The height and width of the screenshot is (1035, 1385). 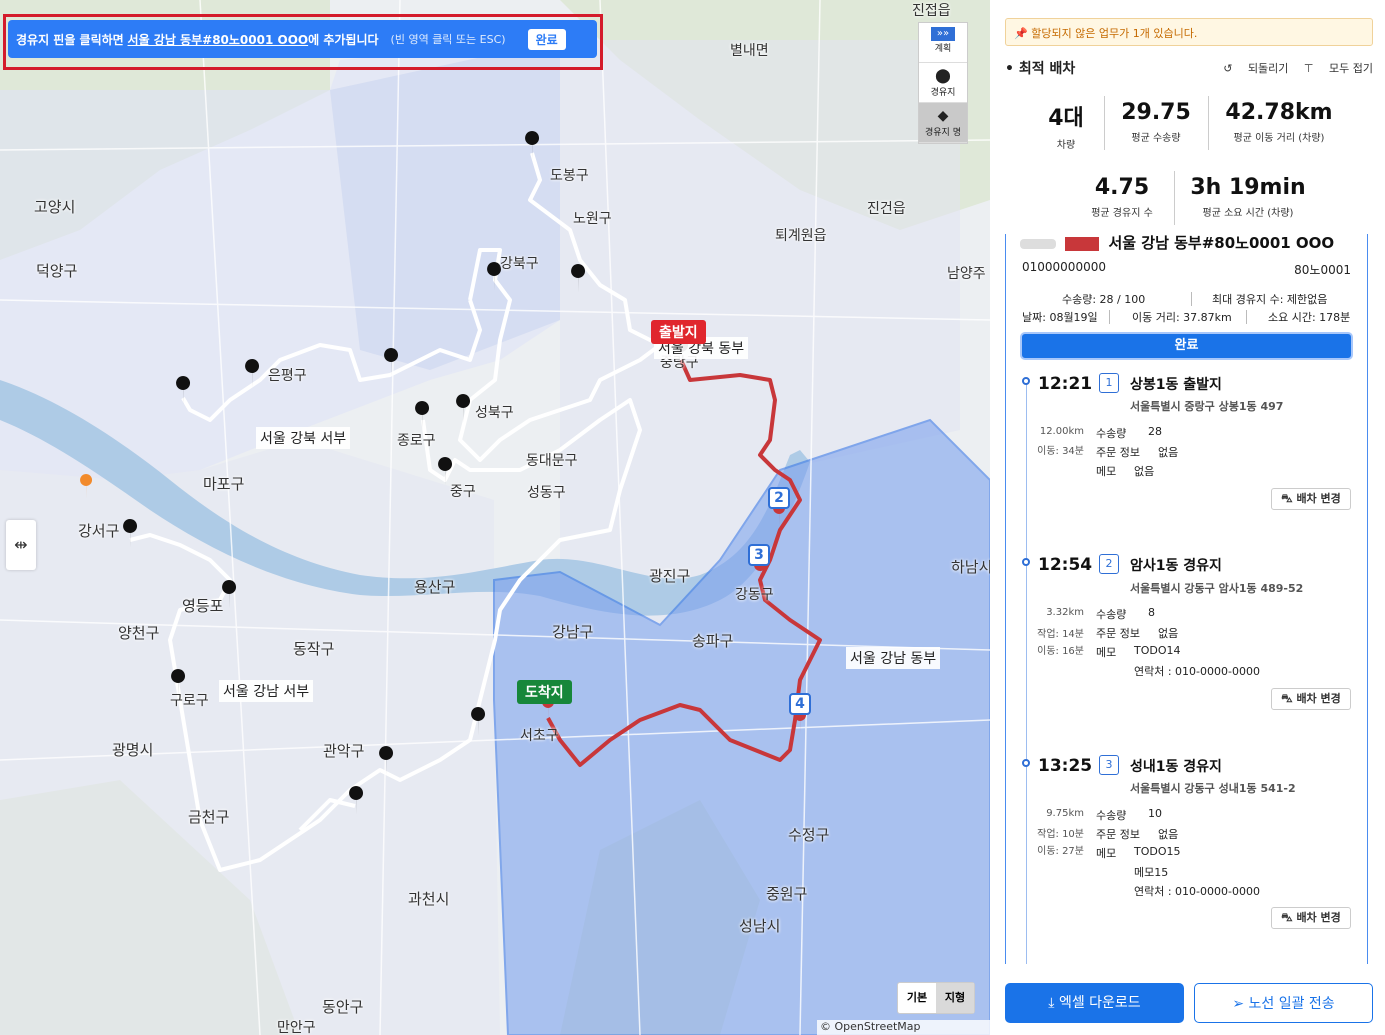 I want to click on stop-name: 상봉1동 출발지, so click(x=1176, y=384).